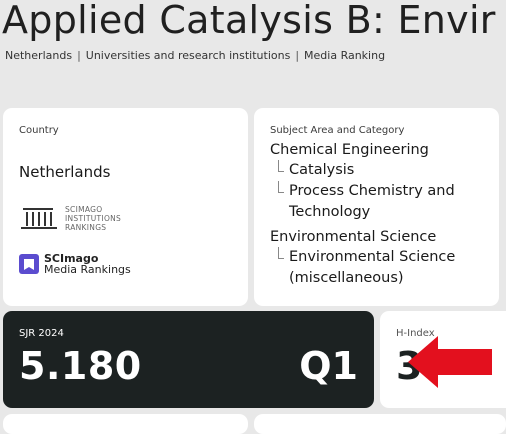 This screenshot has height=434, width=506. What do you see at coordinates (39, 218) in the screenshot?
I see `institutions-building-icon` at bounding box center [39, 218].